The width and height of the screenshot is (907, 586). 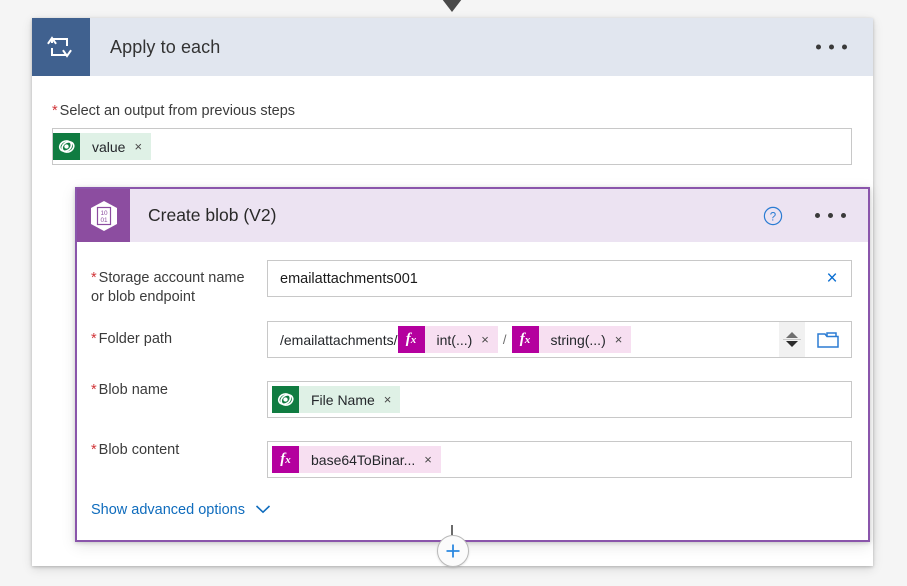 I want to click on create-blob-menu-button, so click(x=830, y=215).